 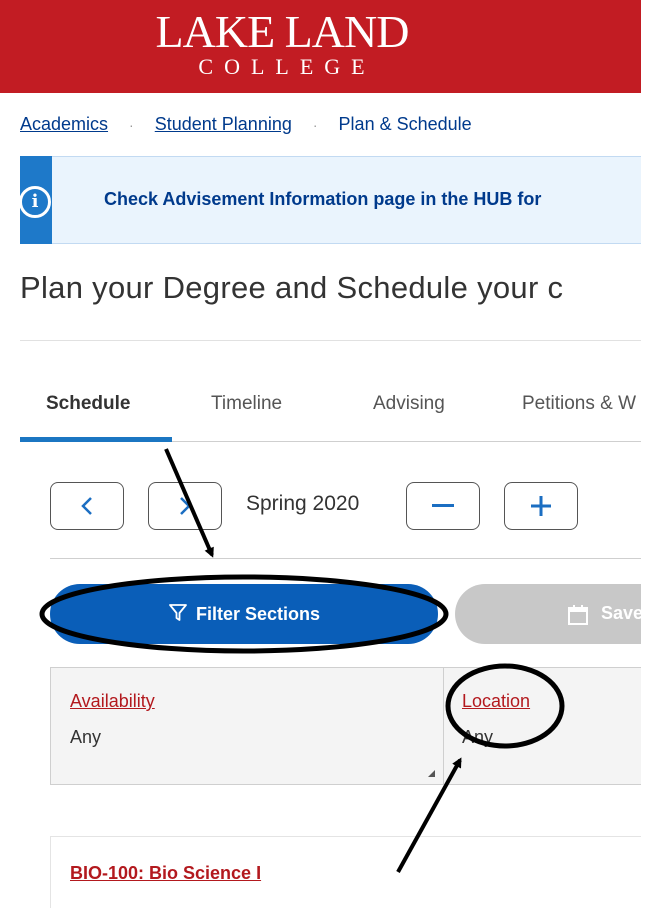 I want to click on logo-bottom-text: COLLEGE, so click(x=287, y=66).